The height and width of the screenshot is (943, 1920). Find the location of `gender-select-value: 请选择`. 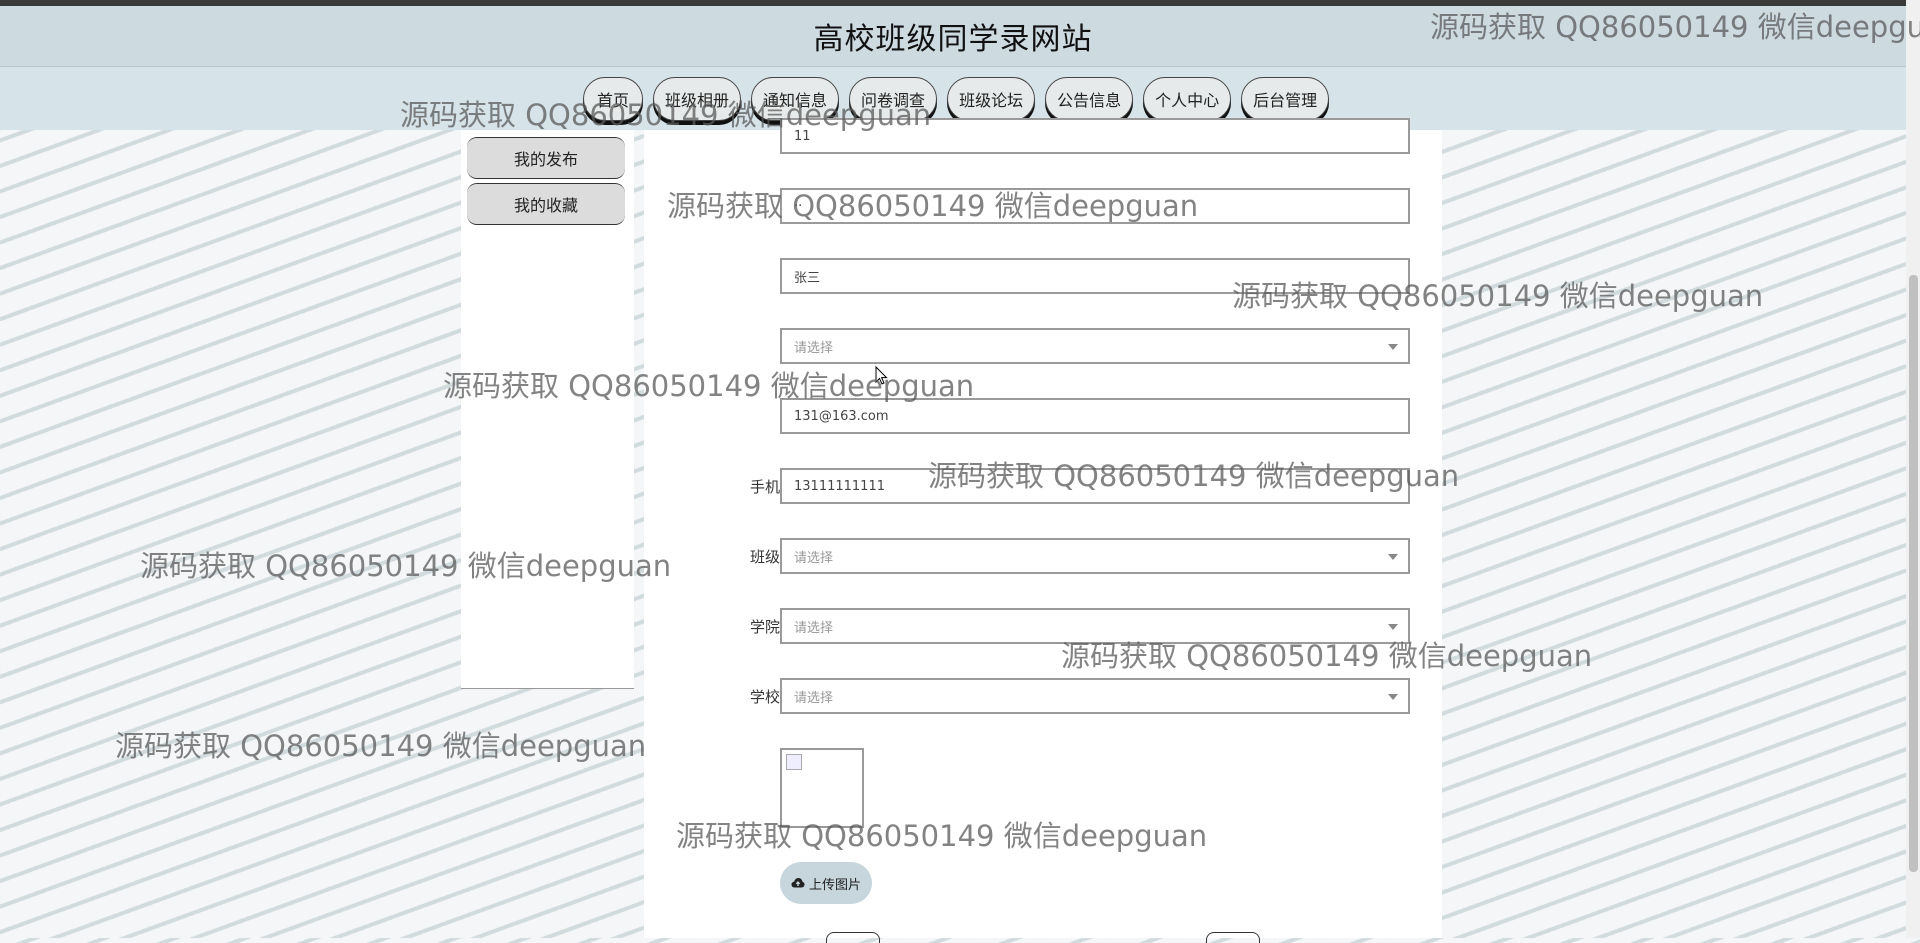

gender-select-value: 请选择 is located at coordinates (814, 348).